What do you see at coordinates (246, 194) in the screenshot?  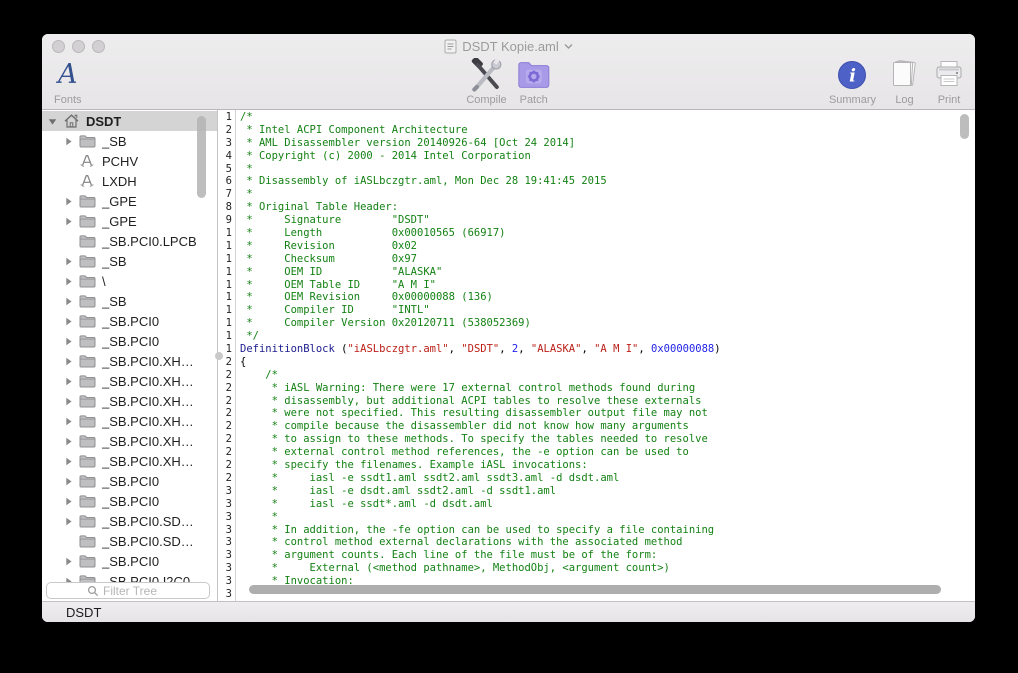 I see `code-line: *` at bounding box center [246, 194].